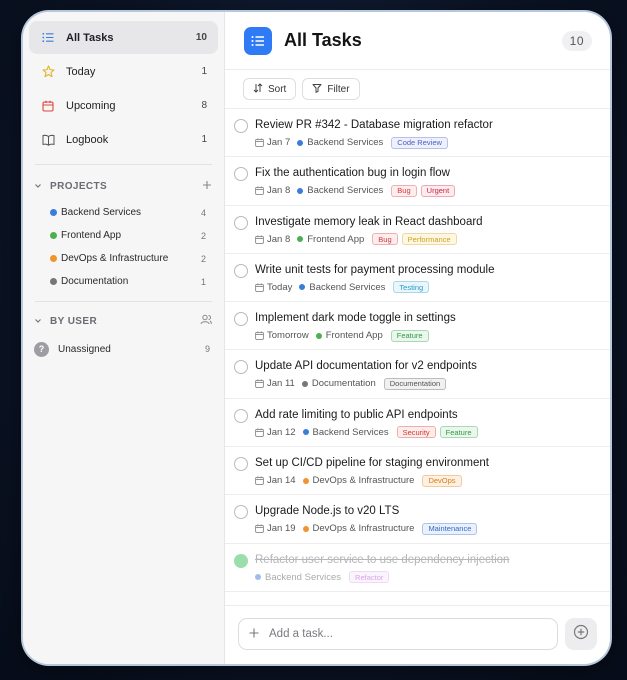 This screenshot has width=627, height=680. Describe the element at coordinates (438, 190) in the screenshot. I see `task-tag: Urgent` at that location.